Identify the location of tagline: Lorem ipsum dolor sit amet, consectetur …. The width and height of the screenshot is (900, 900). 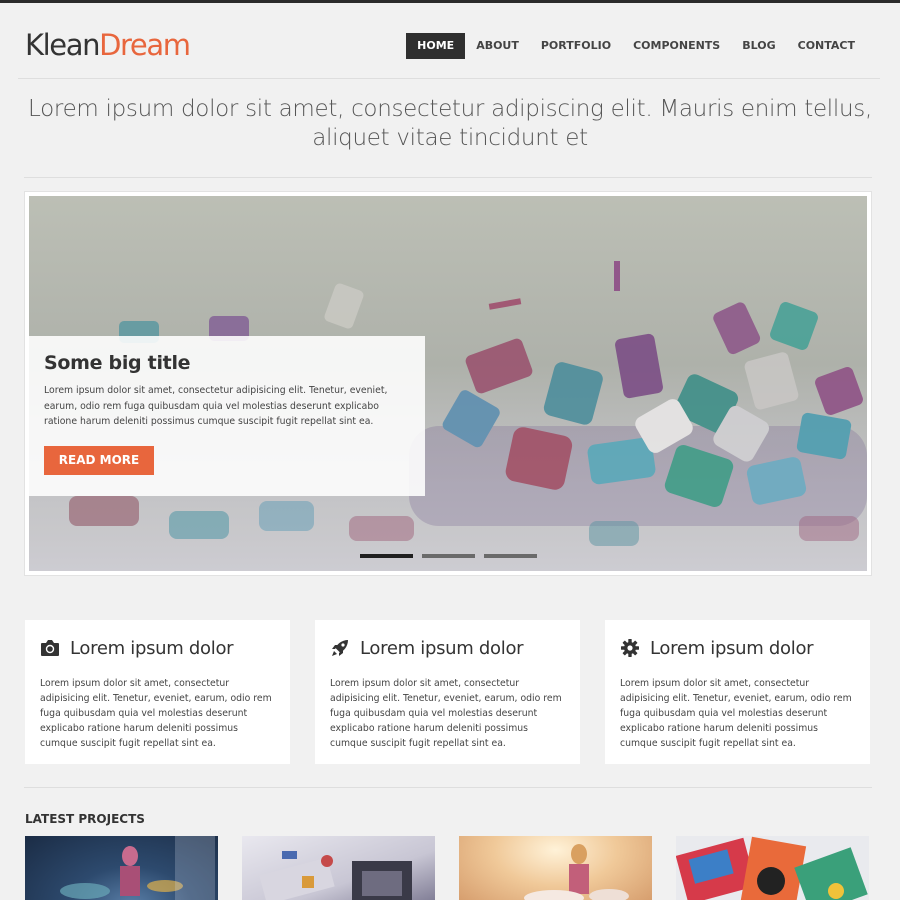
(450, 123).